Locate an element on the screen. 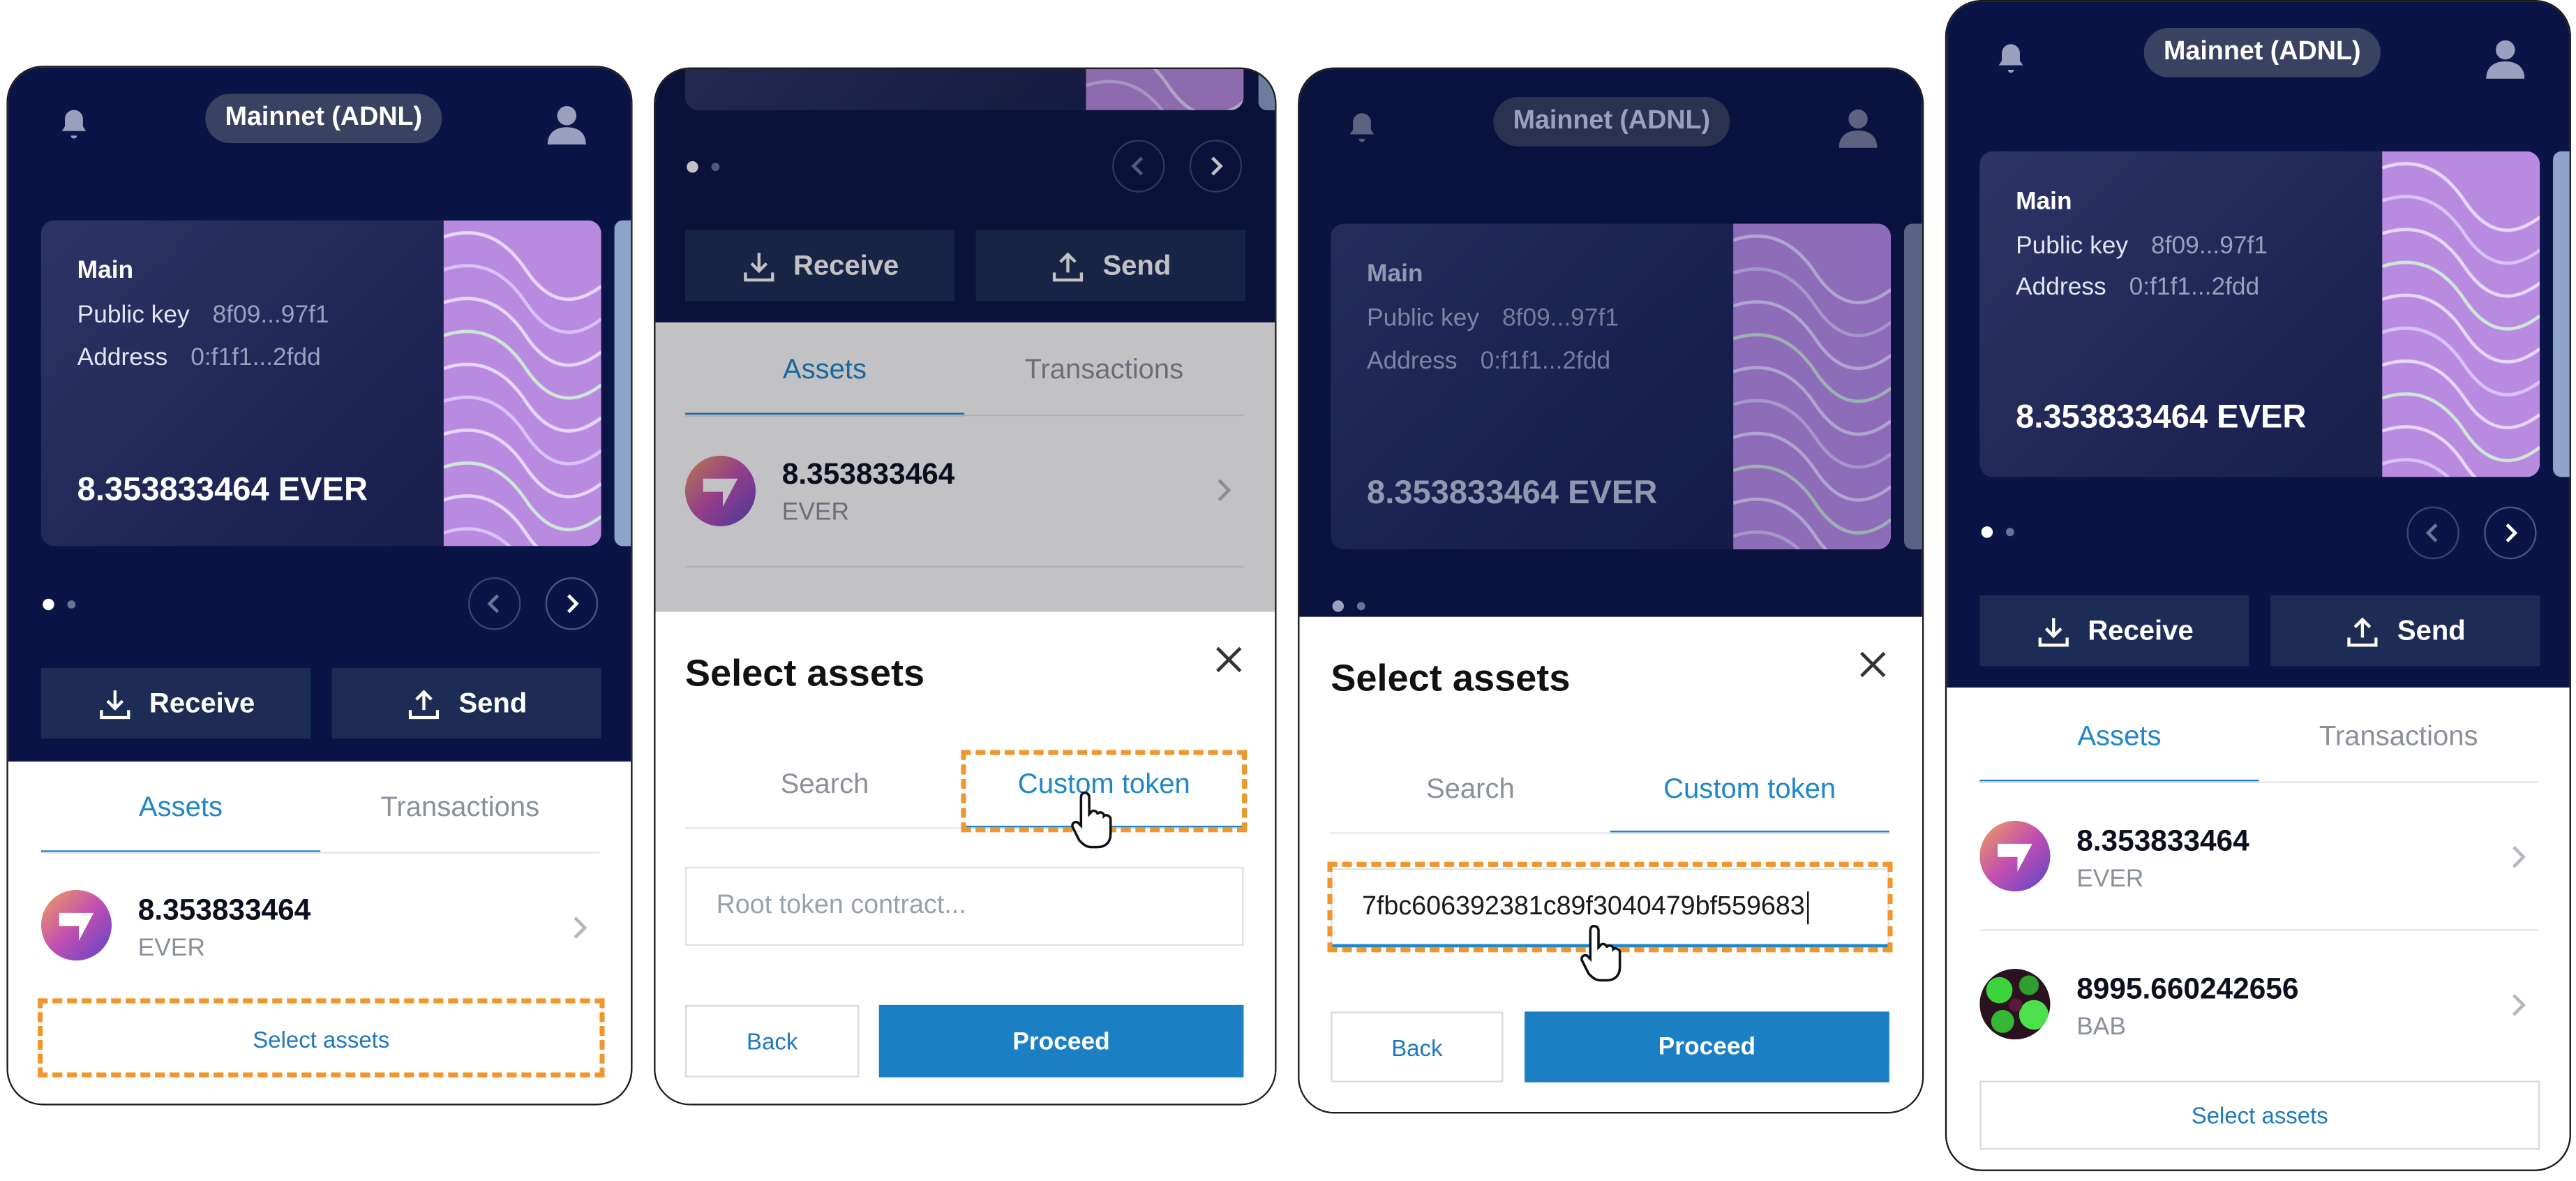 Image resolution: width=2576 pixels, height=1181 pixels. tab-custom-token: Custom token is located at coordinates (1749, 789).